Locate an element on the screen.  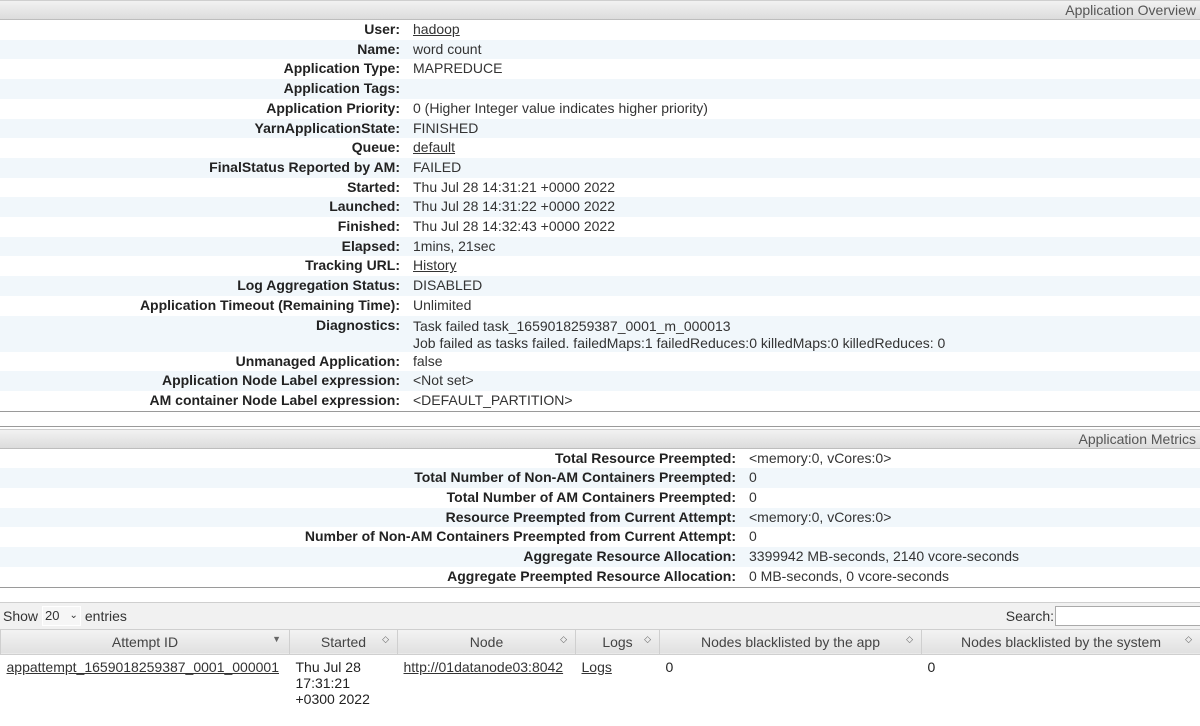
field-value: 1mins, 21sec is located at coordinates (806, 246).